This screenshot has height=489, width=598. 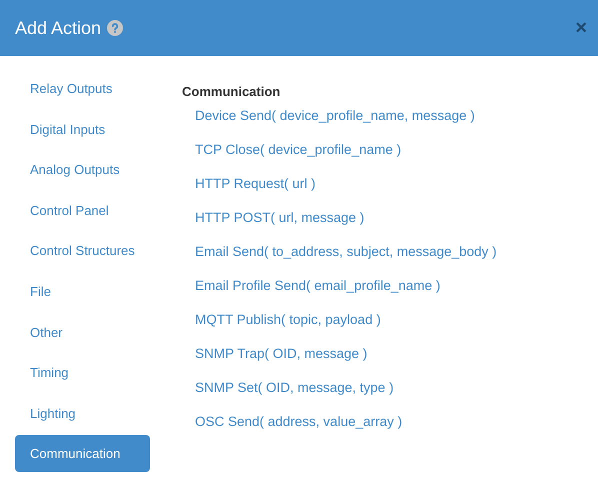 I want to click on category-item: Digital Inputs, so click(x=82, y=129).